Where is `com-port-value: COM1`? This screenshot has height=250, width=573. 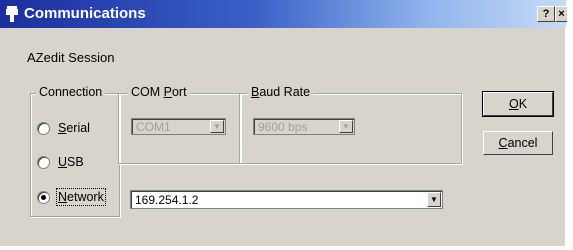
com-port-value: COM1 is located at coordinates (153, 127).